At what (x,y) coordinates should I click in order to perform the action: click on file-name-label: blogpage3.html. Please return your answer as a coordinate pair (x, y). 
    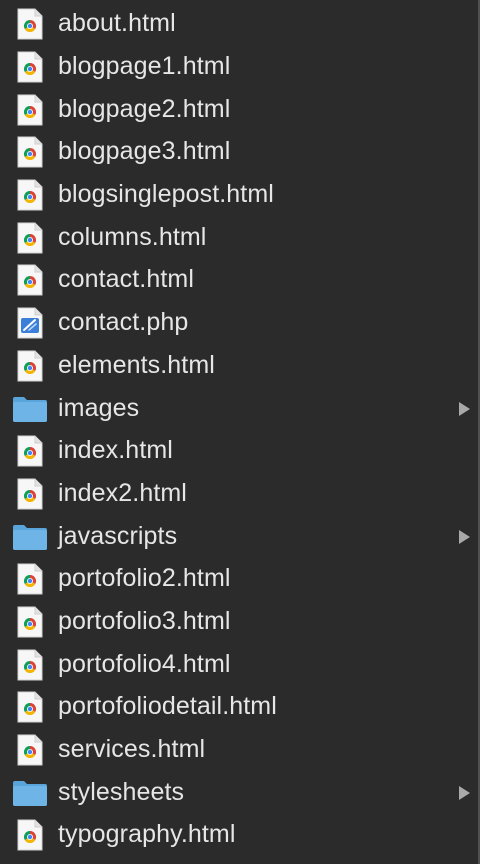
    Looking at the image, I should click on (144, 151).